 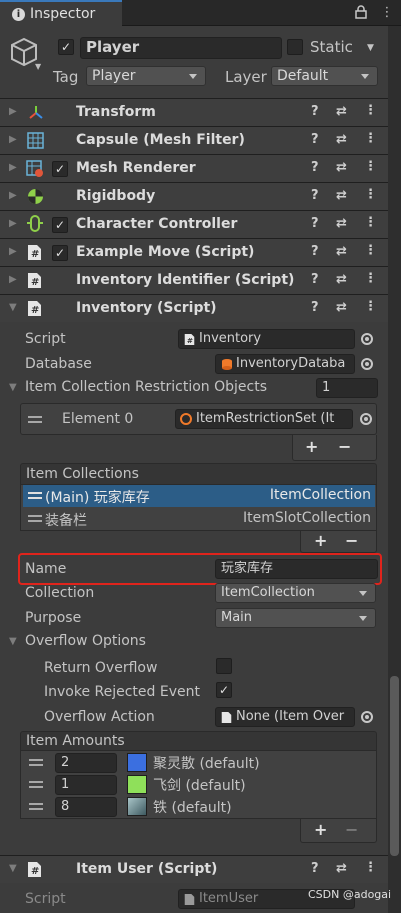 I want to click on script-field: # Inventory, so click(x=266, y=339).